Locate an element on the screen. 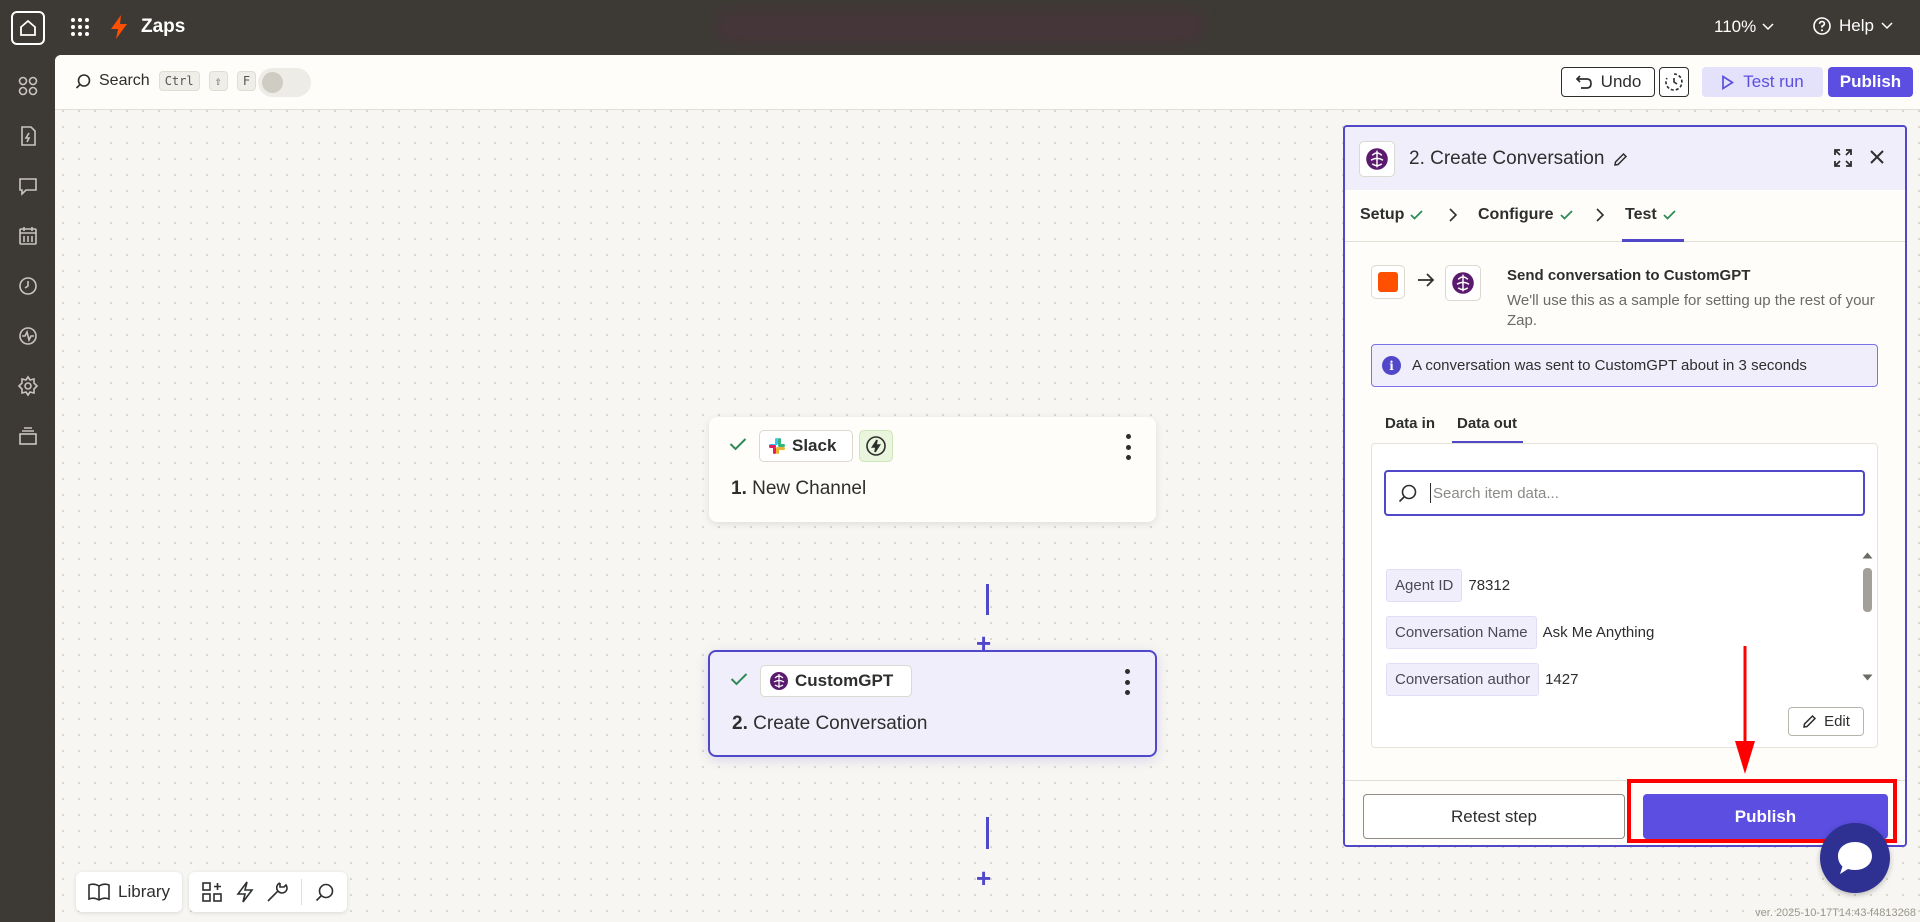  retest-step-button: Retest step is located at coordinates (1494, 816).